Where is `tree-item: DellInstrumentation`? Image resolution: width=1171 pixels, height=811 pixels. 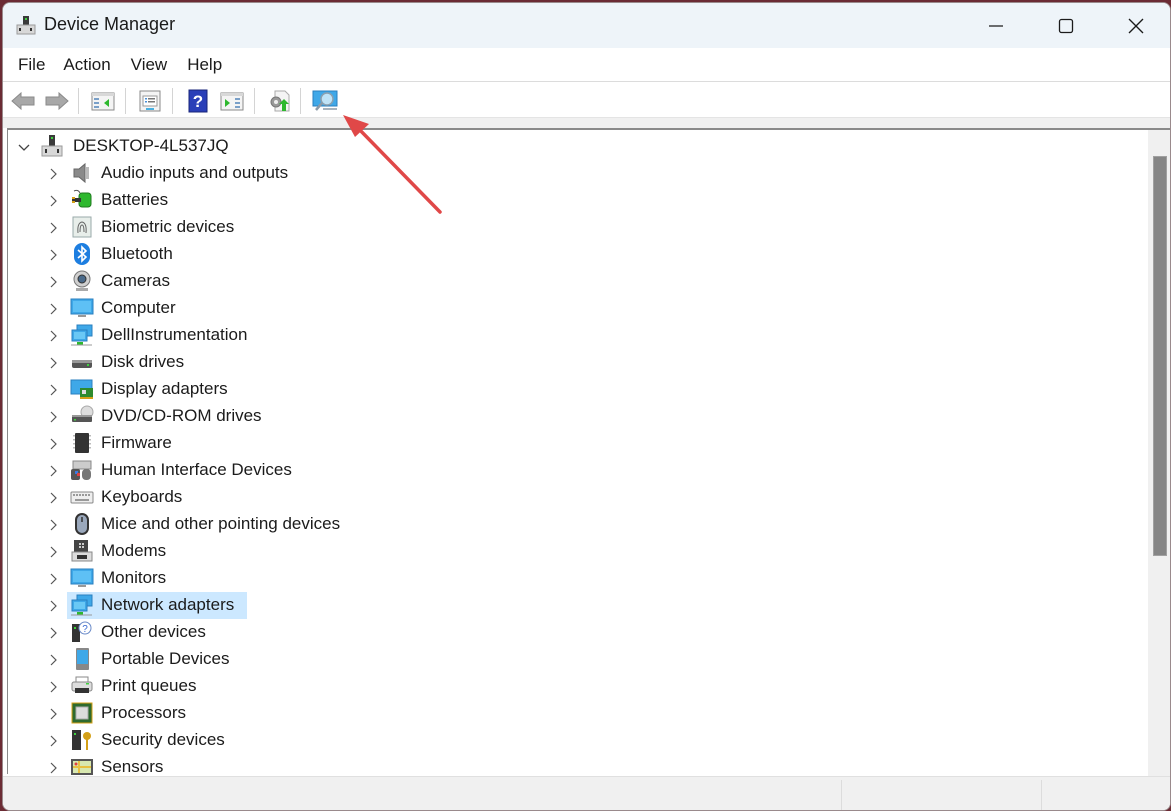
tree-item: DellInstrumentation is located at coordinates (558, 335).